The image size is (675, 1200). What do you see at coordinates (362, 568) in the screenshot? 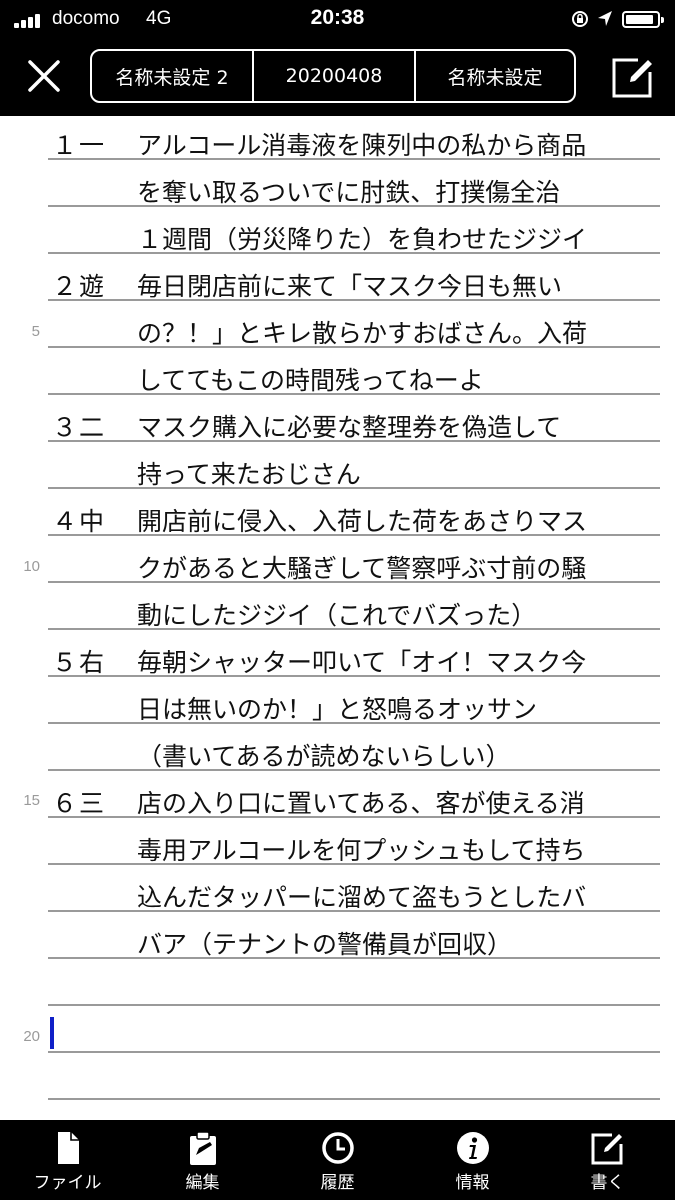
I see `entry-line: クがあると大騒ぎして警察呼ぶ寸前の騒` at bounding box center [362, 568].